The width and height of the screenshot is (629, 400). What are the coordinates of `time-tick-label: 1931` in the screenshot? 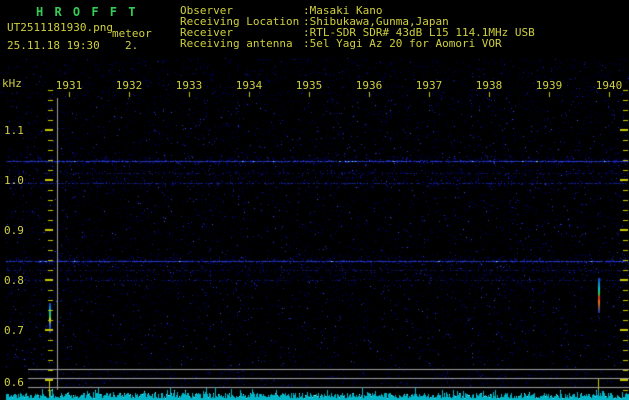 It's located at (69, 85).